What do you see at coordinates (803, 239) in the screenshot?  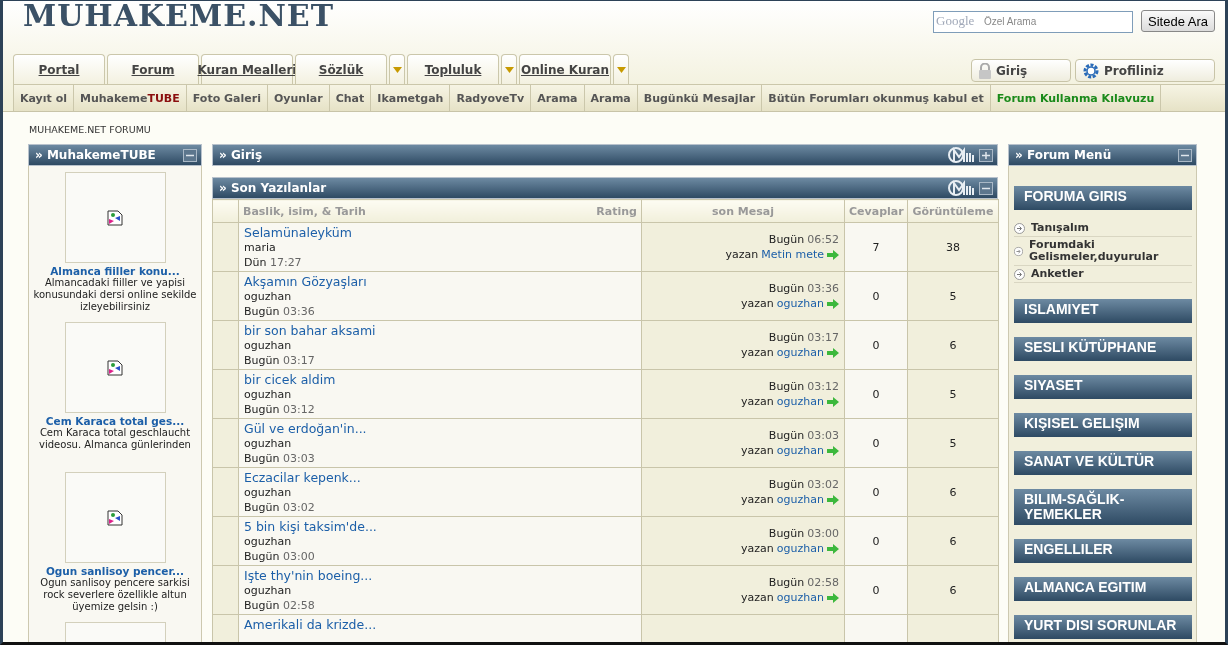 I see `last-post-date: Bugün 06:52` at bounding box center [803, 239].